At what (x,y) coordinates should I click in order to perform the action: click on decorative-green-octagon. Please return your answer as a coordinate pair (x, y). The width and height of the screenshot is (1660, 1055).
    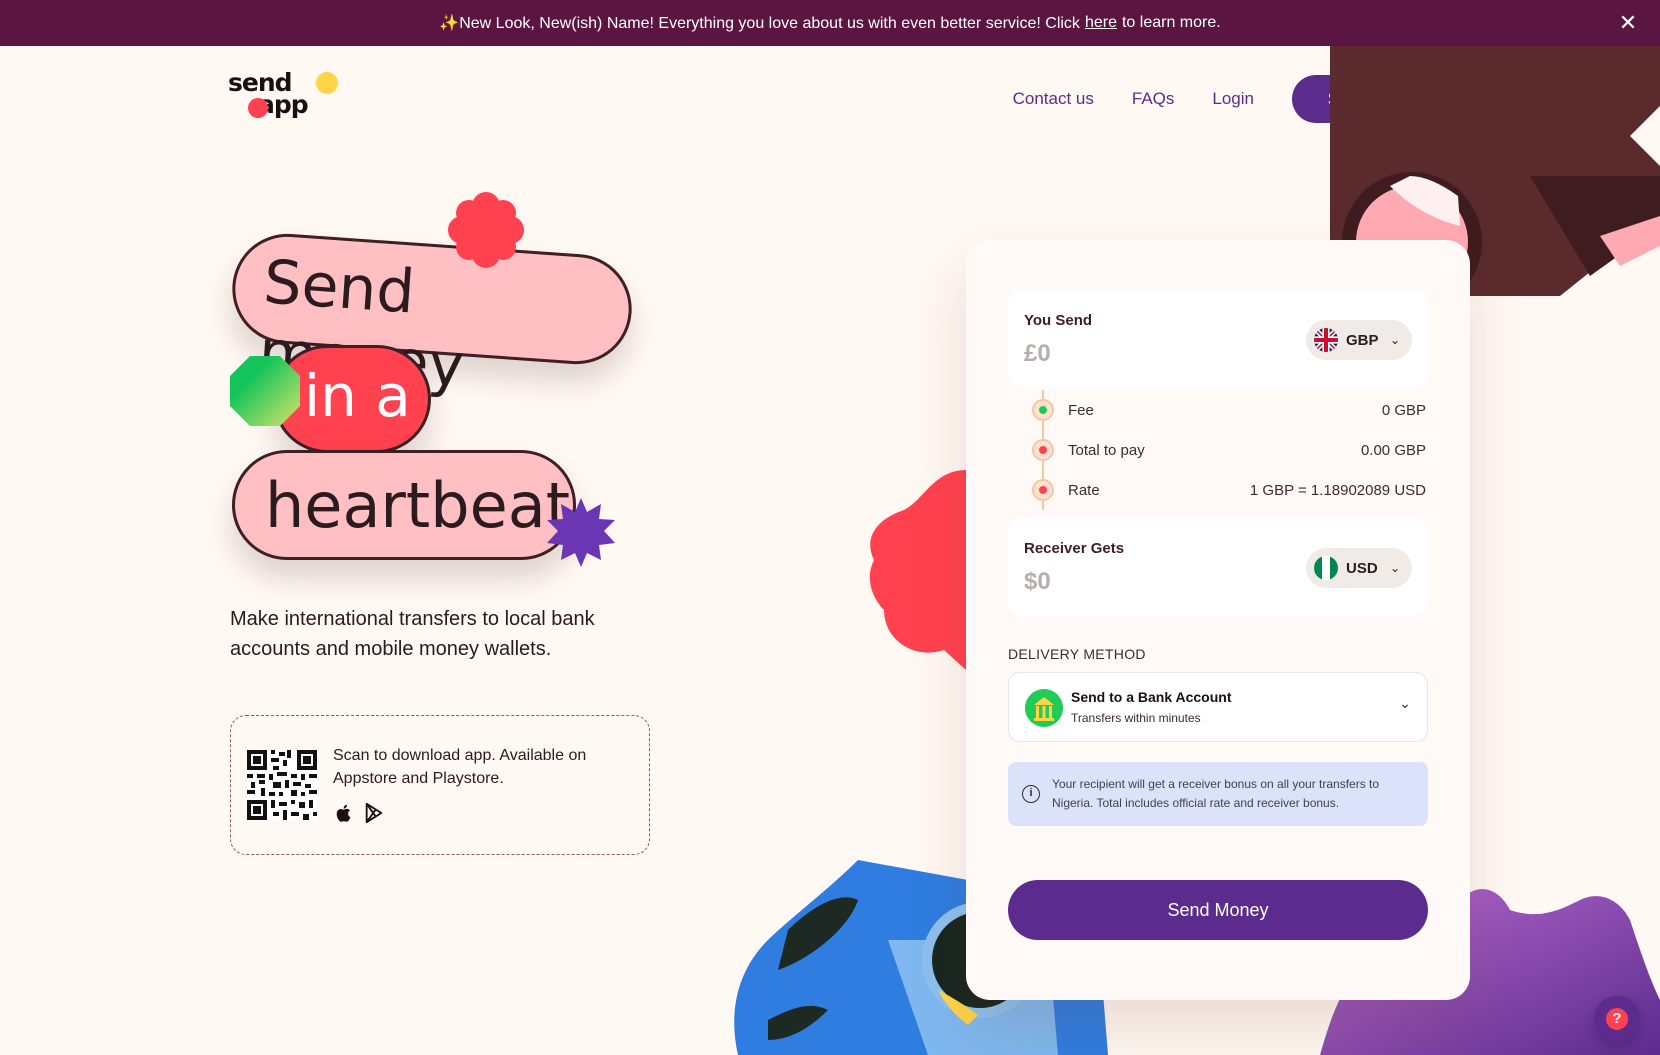
    Looking at the image, I should click on (265, 391).